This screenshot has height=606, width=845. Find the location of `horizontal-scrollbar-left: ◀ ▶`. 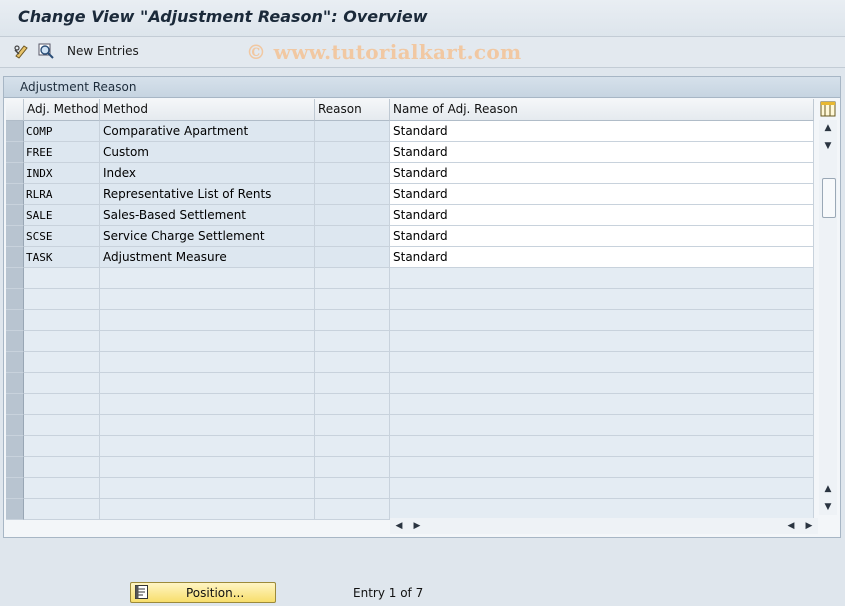

horizontal-scrollbar-left: ◀ ▶ is located at coordinates (409, 526).